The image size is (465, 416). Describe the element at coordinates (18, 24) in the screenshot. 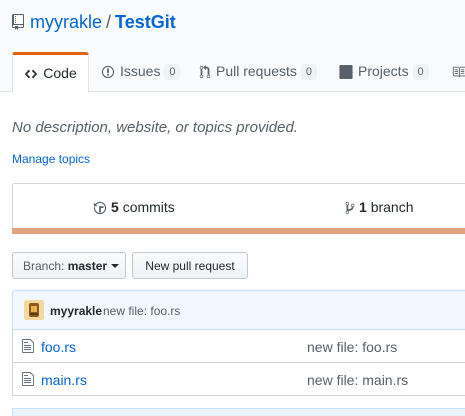

I see `repo-icon` at that location.